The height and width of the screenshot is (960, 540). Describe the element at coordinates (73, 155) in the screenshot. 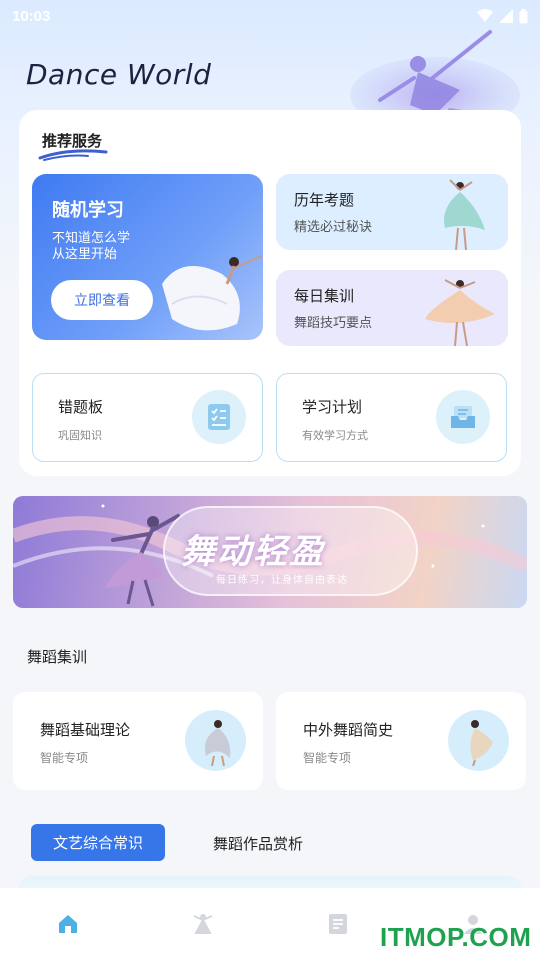

I see `title-underline-decoration` at that location.